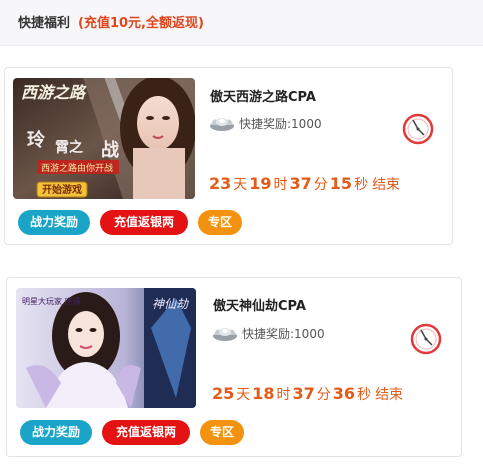 This screenshot has width=483, height=466. Describe the element at coordinates (36, 140) in the screenshot. I see `svg-text: 玲` at that location.